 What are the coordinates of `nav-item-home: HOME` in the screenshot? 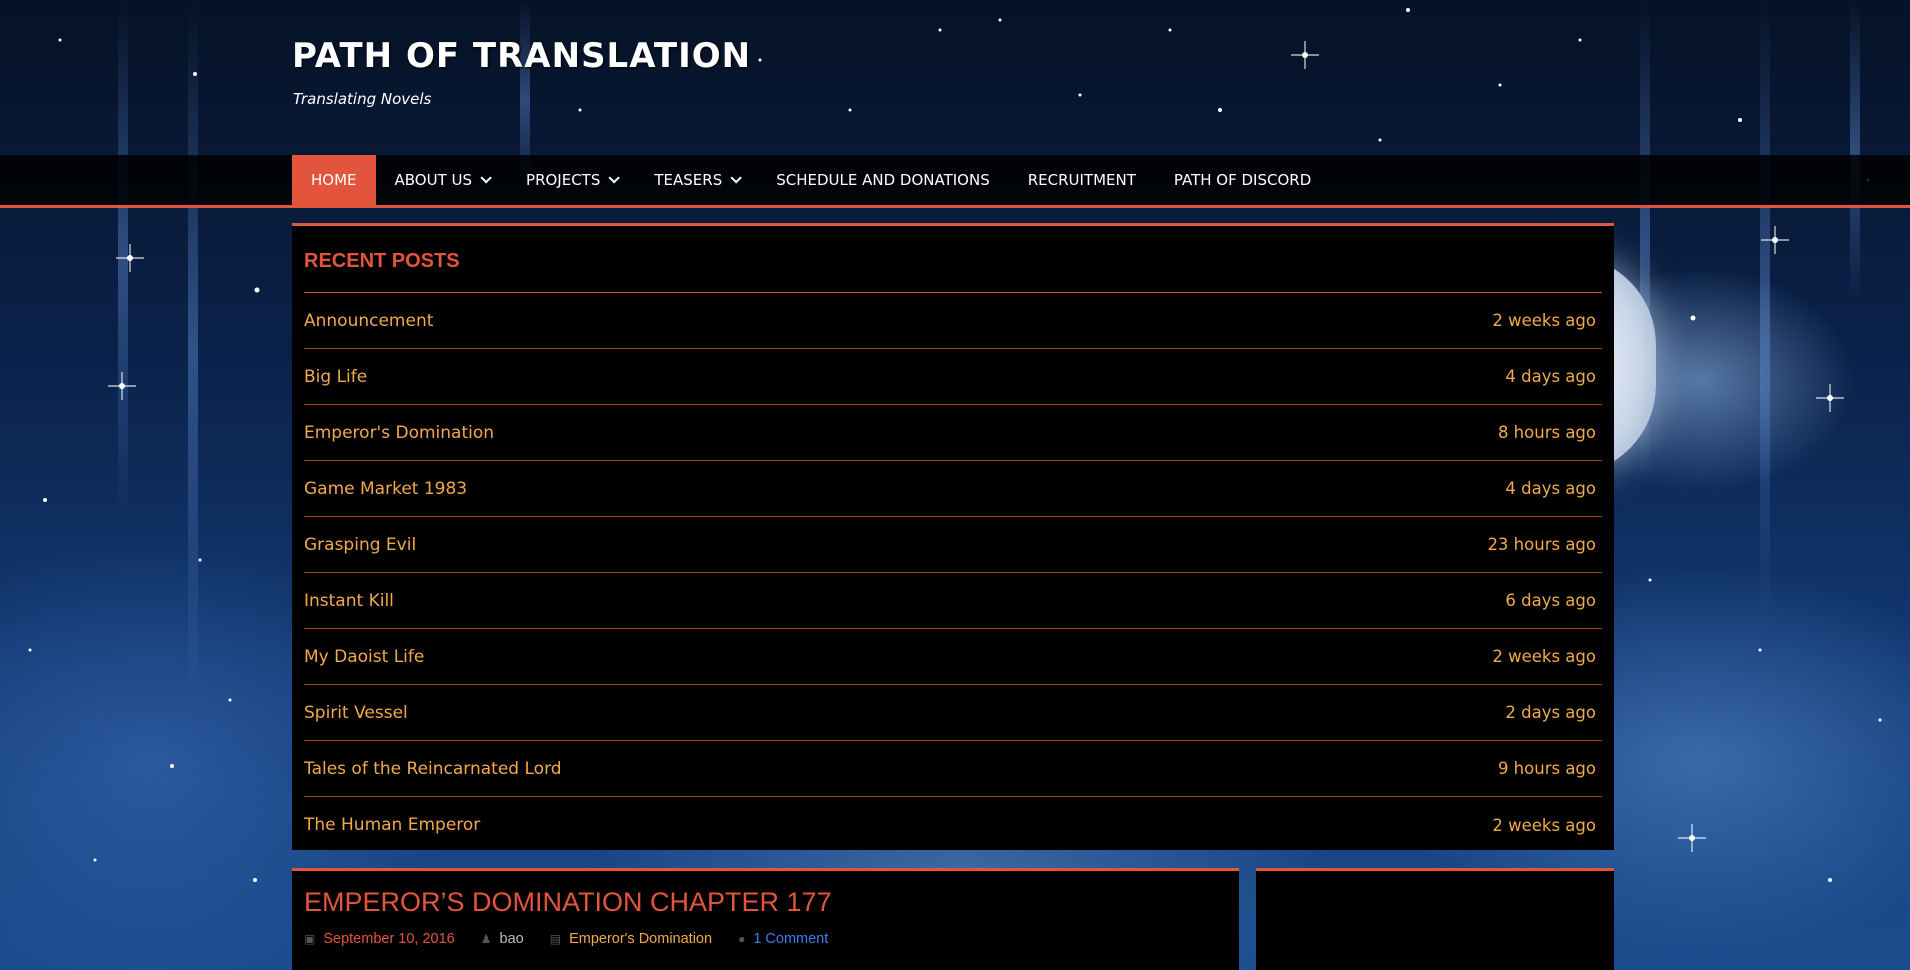 It's located at (334, 180).